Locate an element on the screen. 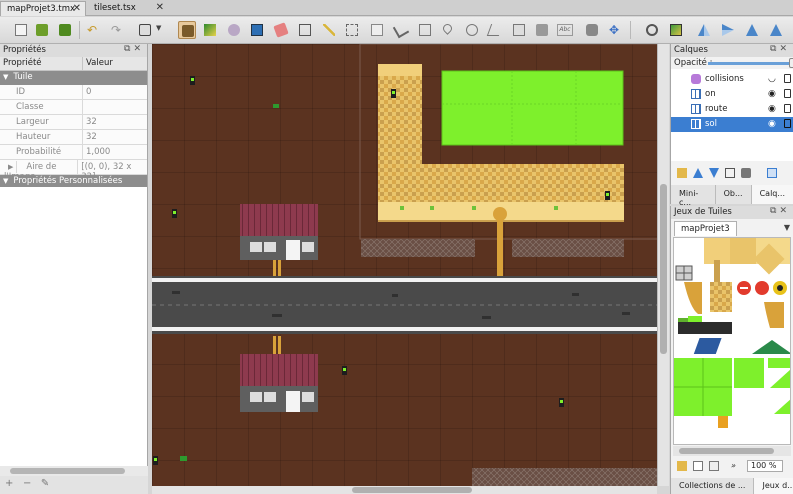  redo-button: ↷ is located at coordinates (117, 30).